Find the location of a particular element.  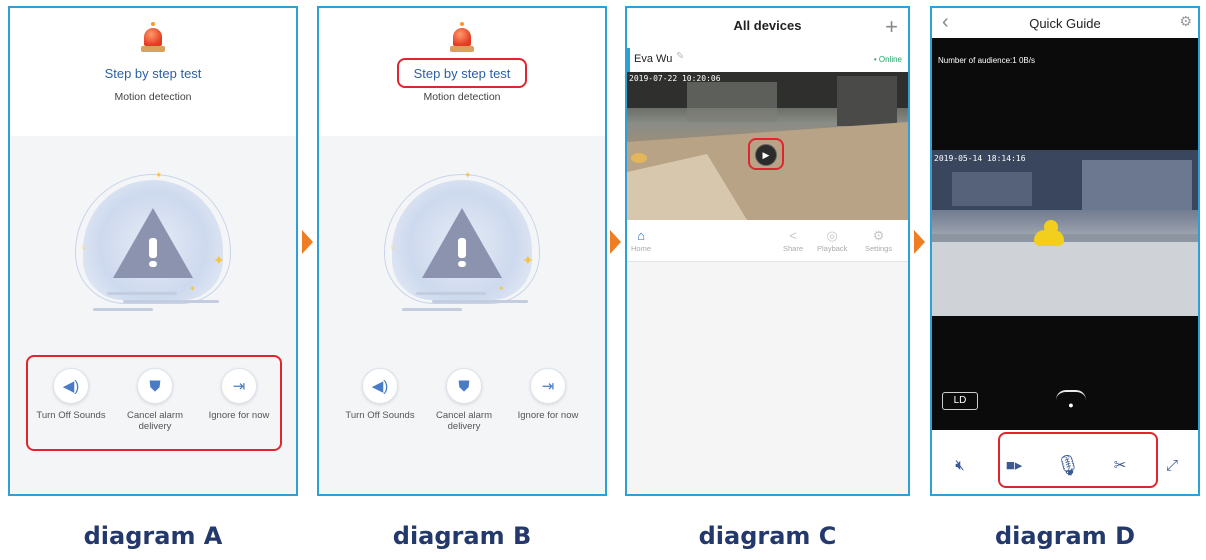

alarm-header: Step by step test Motion detection is located at coordinates (153, 72).